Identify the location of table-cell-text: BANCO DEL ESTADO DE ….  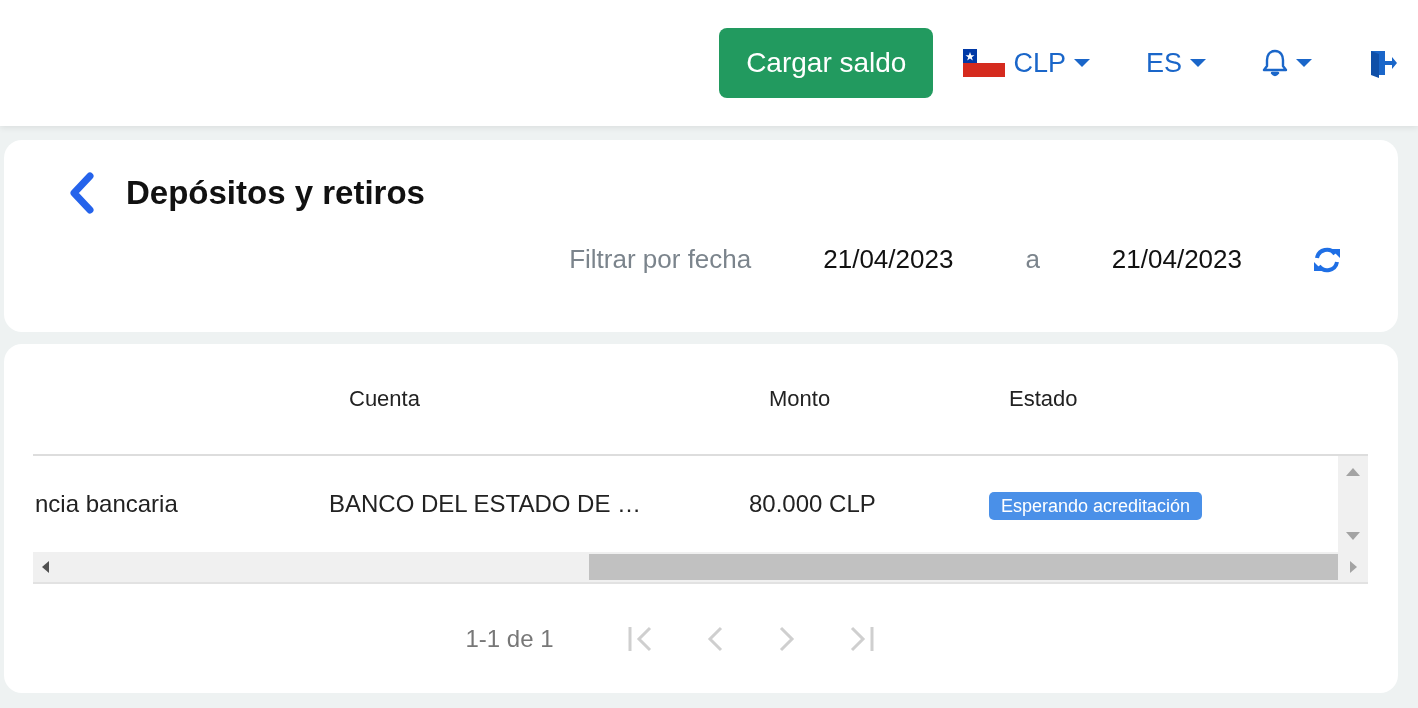
(485, 504).